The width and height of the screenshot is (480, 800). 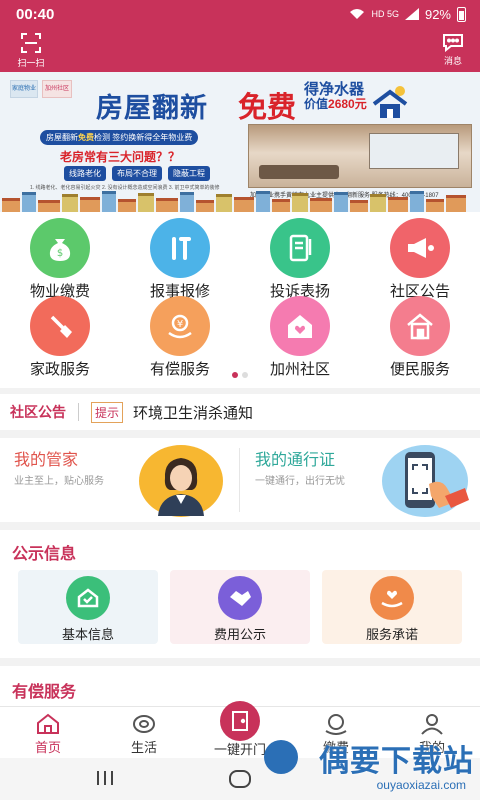 I want to click on recent-apps-icon, so click(x=105, y=778).